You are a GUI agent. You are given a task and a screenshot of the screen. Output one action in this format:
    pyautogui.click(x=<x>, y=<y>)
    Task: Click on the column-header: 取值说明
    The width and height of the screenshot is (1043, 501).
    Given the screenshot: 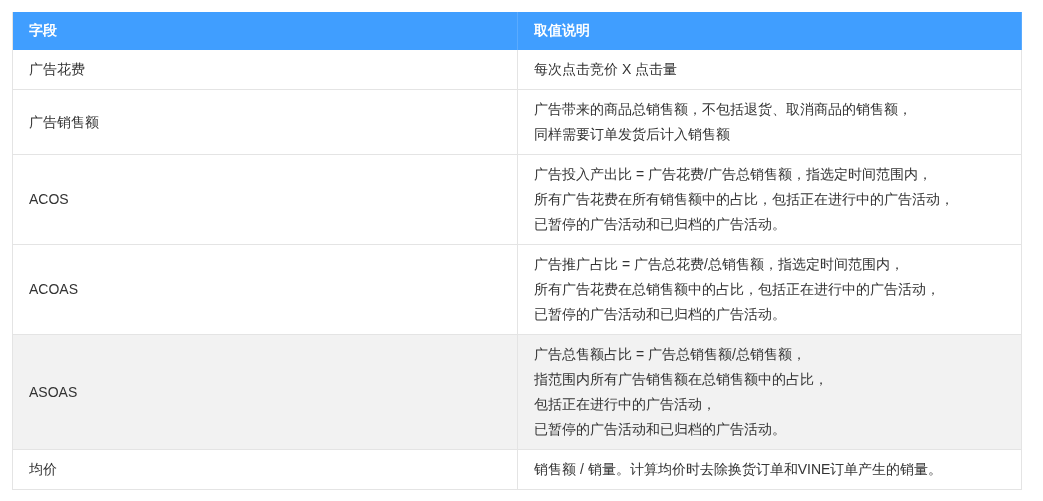 What is the action you would take?
    pyautogui.click(x=770, y=31)
    